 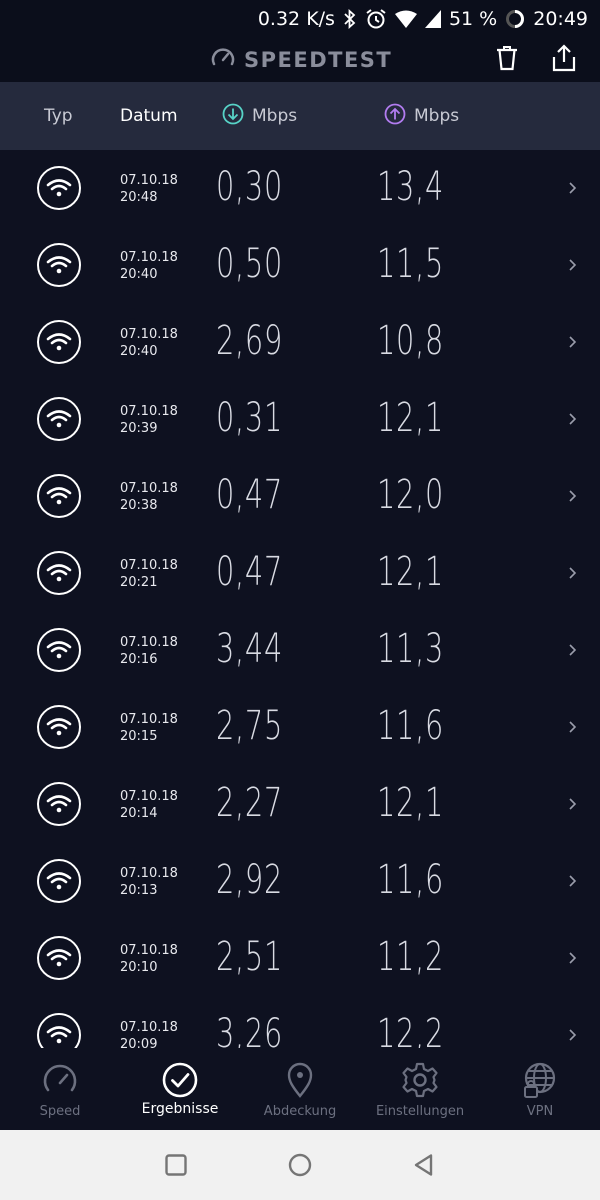 I want to click on table-row: 07.10.18 20:39 0,31 12,1, so click(x=300, y=419).